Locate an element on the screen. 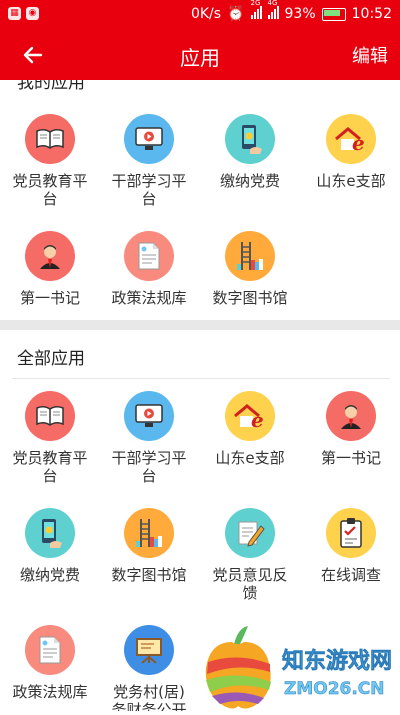  app-notification-icon: ◉ is located at coordinates (32, 13).